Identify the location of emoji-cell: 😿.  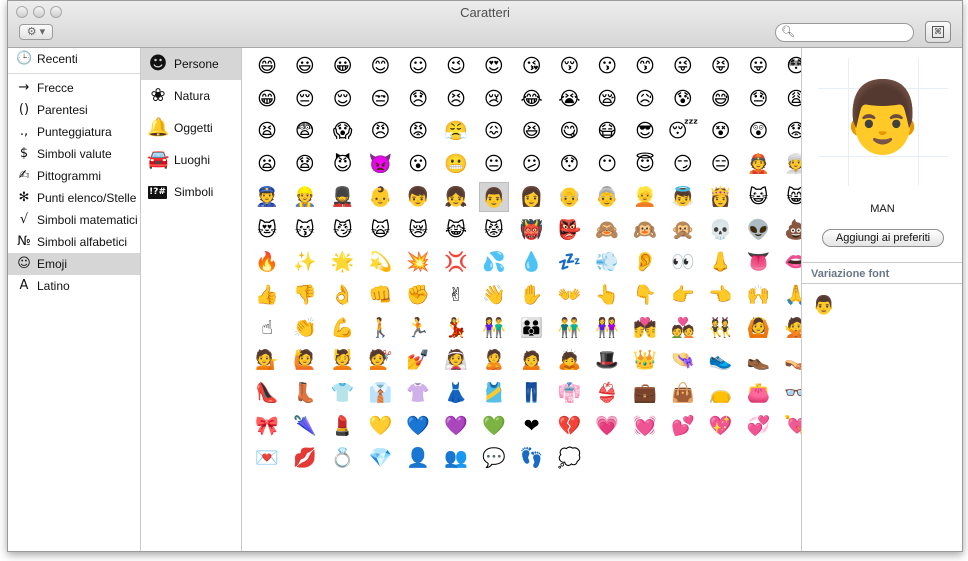
(418, 230).